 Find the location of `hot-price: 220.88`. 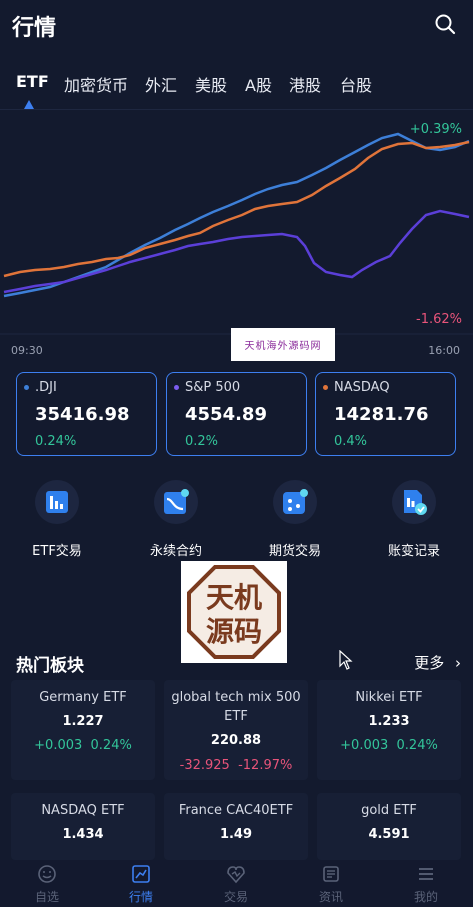

hot-price: 220.88 is located at coordinates (236, 740).